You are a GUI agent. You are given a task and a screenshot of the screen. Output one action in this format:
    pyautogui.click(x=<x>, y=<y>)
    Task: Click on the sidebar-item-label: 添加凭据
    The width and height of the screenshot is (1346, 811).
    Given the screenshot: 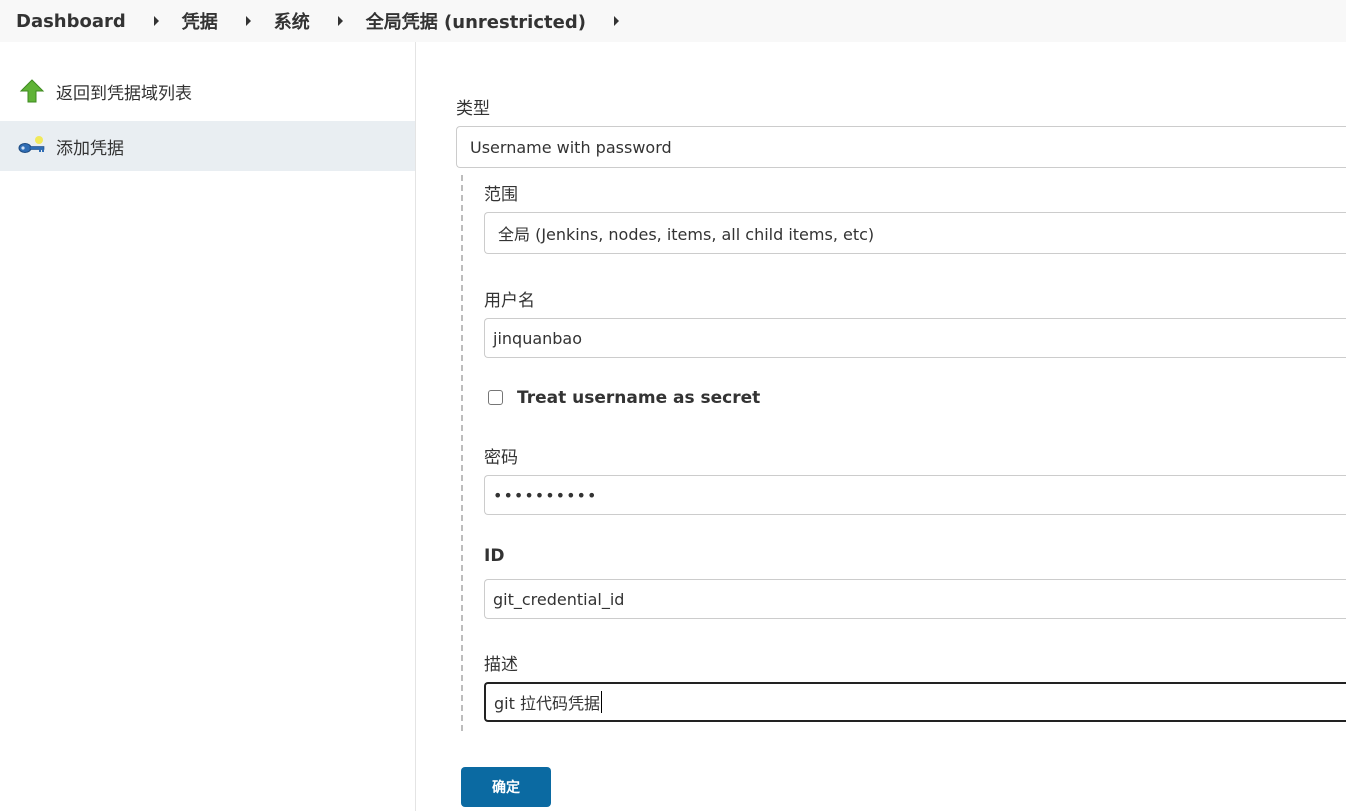 What is the action you would take?
    pyautogui.click(x=90, y=148)
    